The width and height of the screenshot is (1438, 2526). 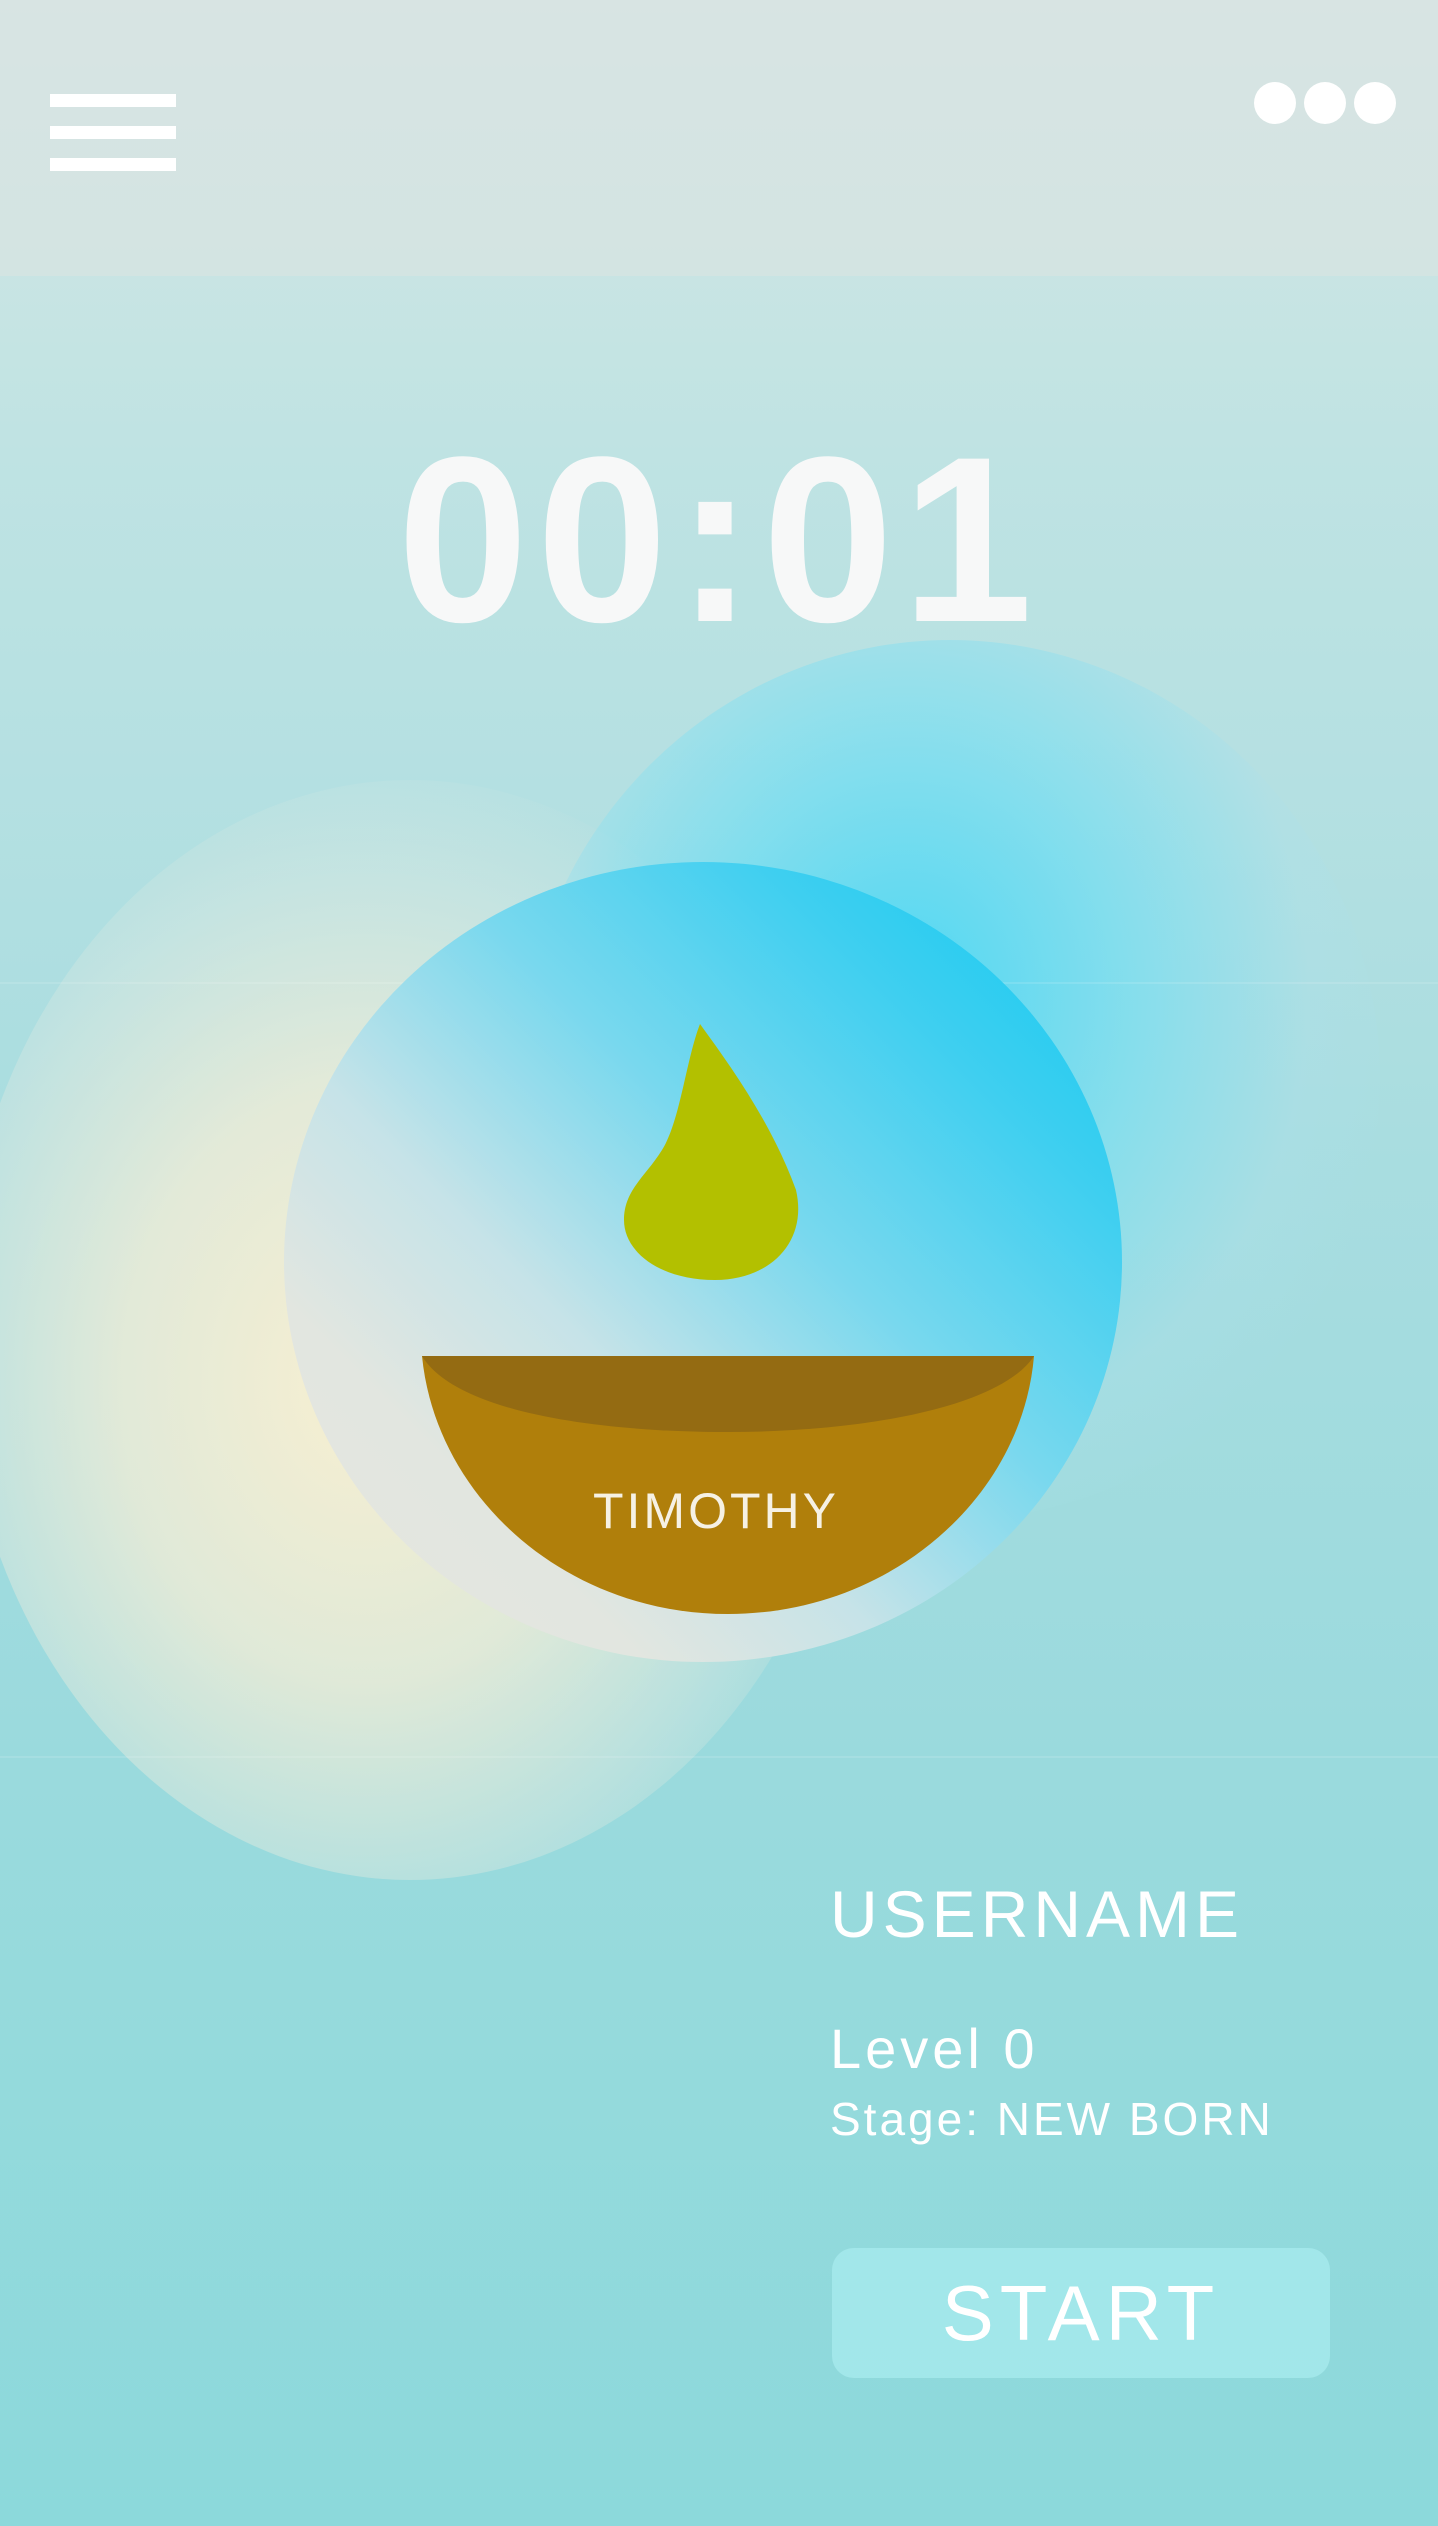 What do you see at coordinates (1325, 103) in the screenshot?
I see `more-options-icon` at bounding box center [1325, 103].